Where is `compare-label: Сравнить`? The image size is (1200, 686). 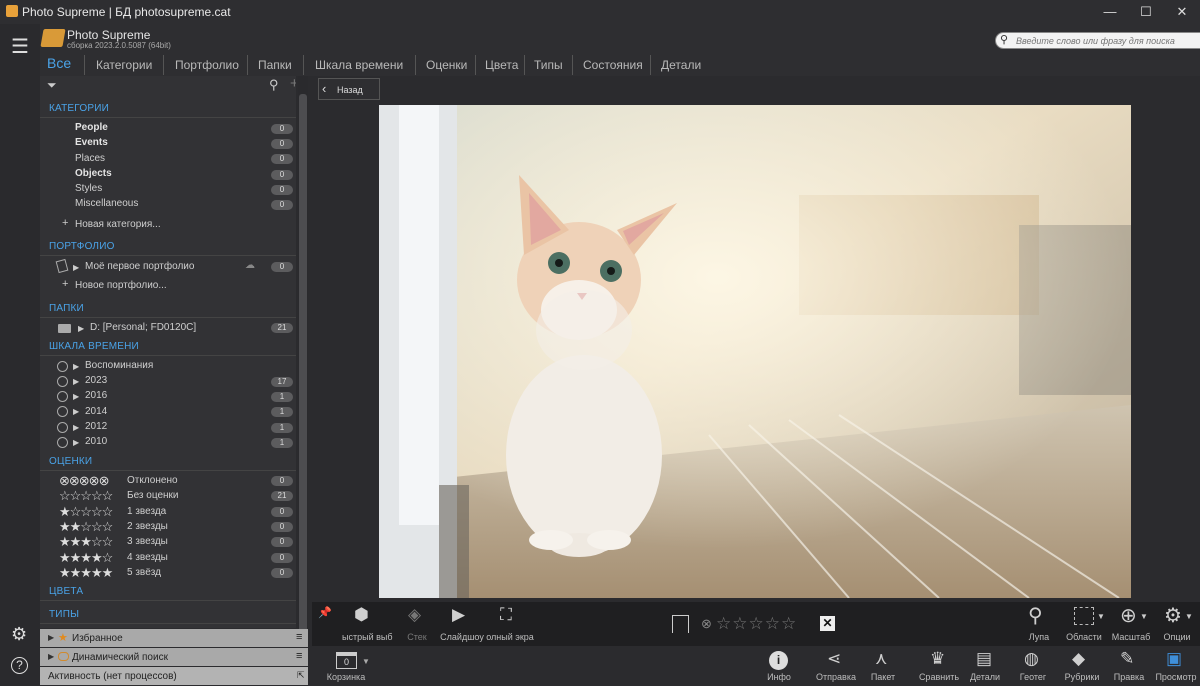
compare-label: Сравнить is located at coordinates (939, 677).